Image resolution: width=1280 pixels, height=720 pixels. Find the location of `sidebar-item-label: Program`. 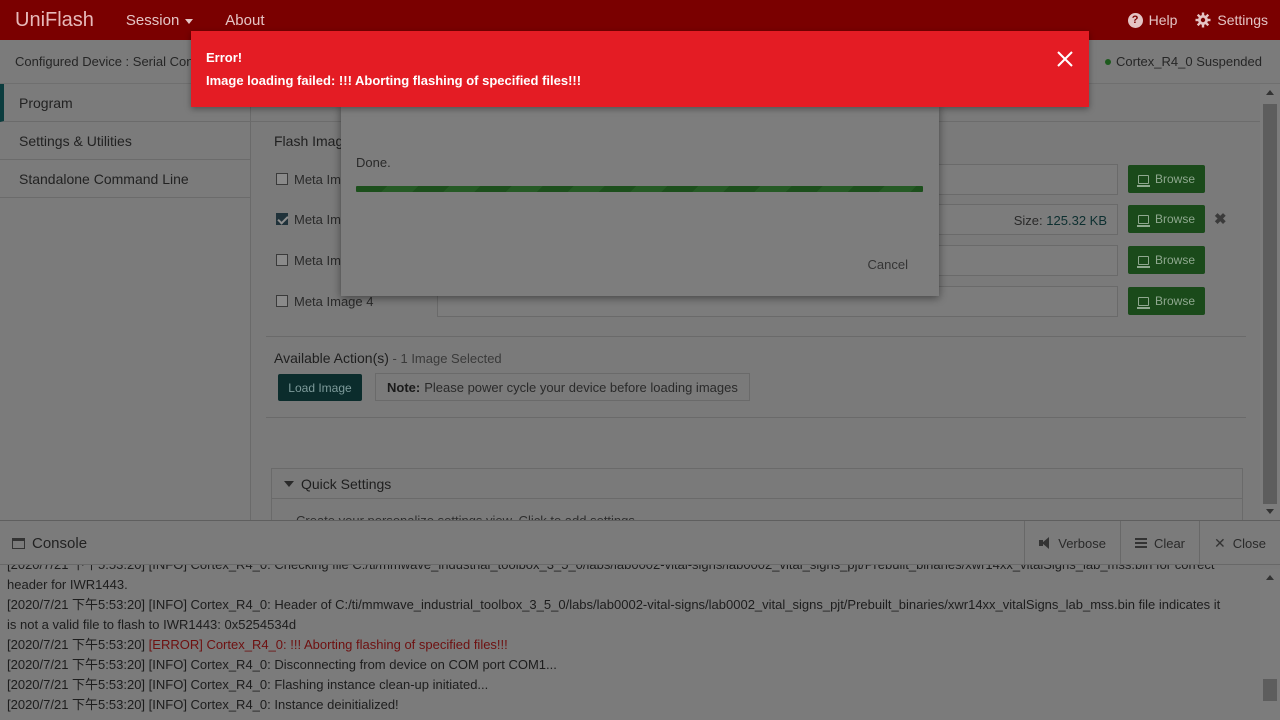

sidebar-item-label: Program is located at coordinates (46, 102).